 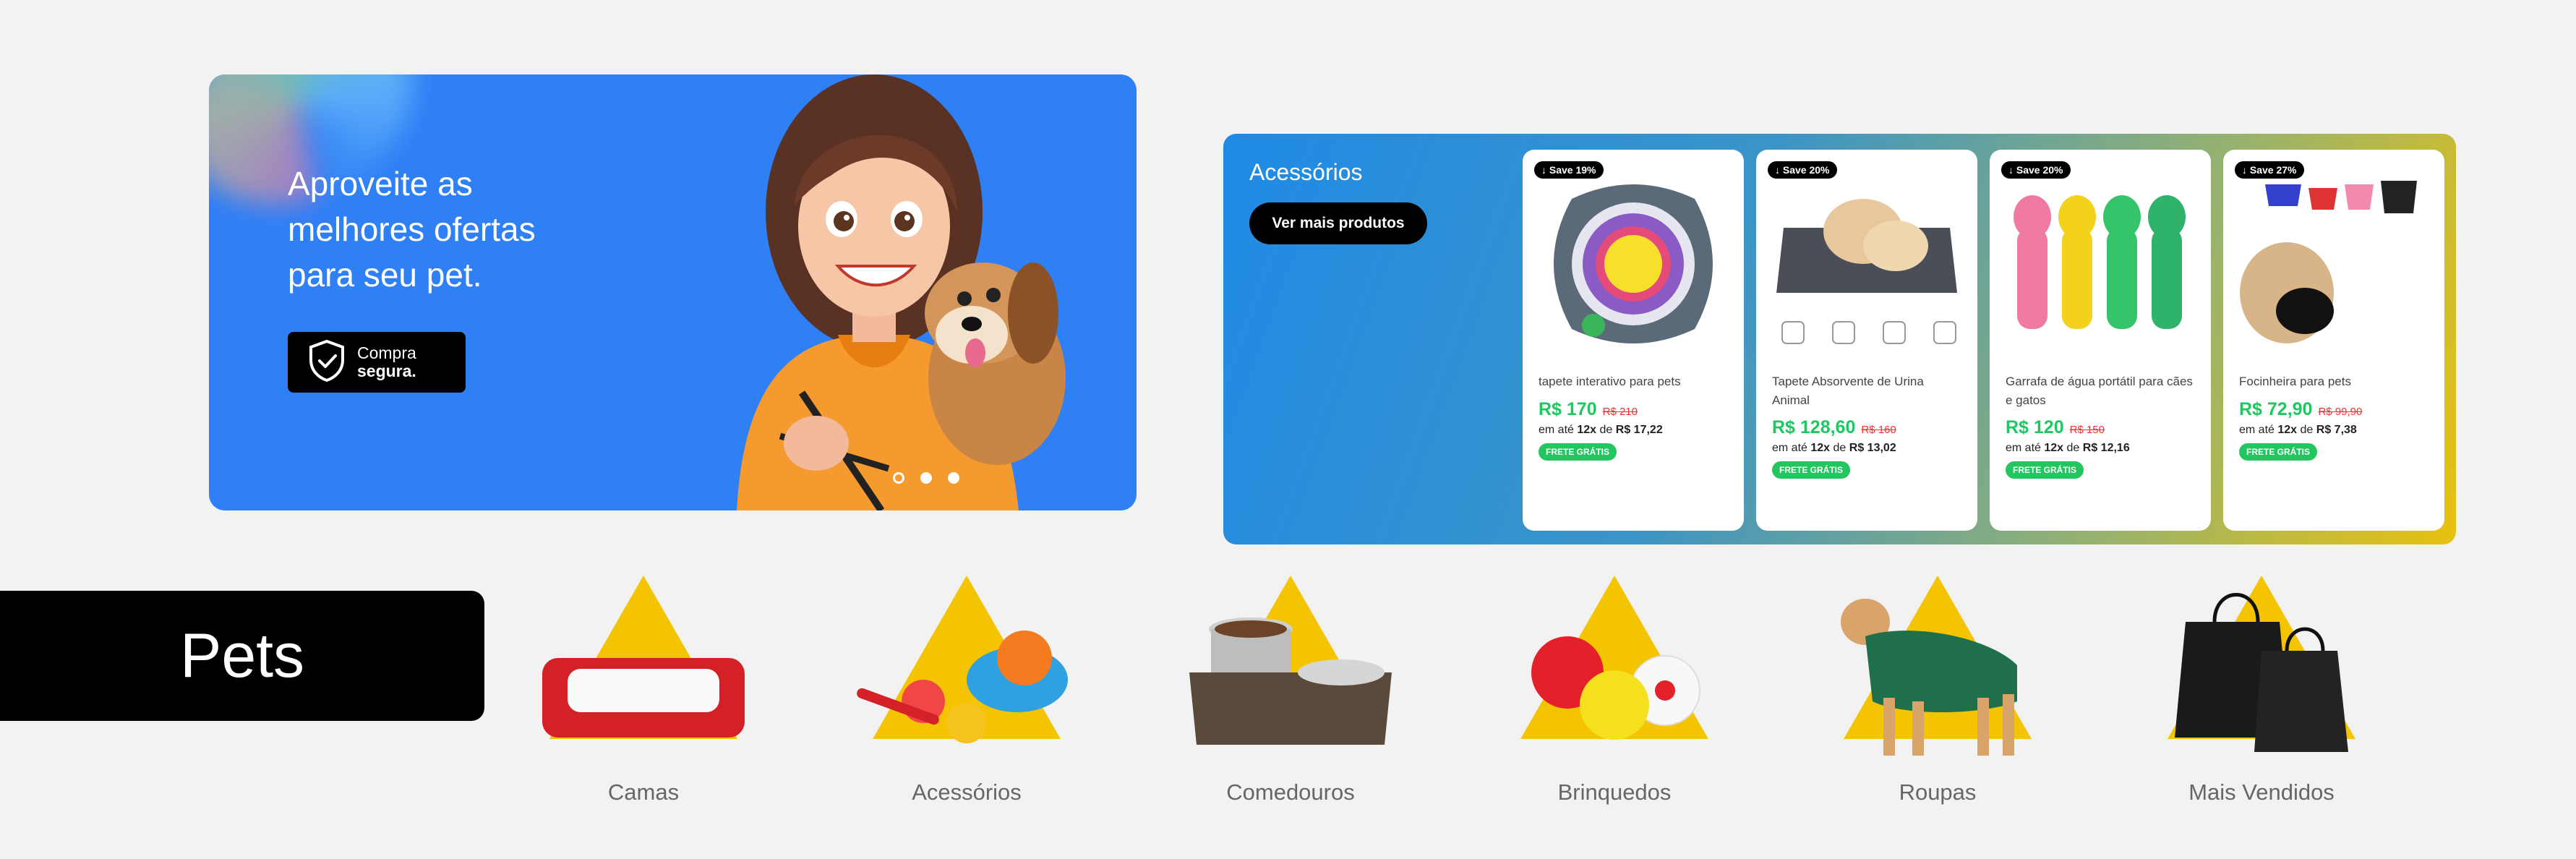 I want to click on carousel-dots, so click(x=926, y=478).